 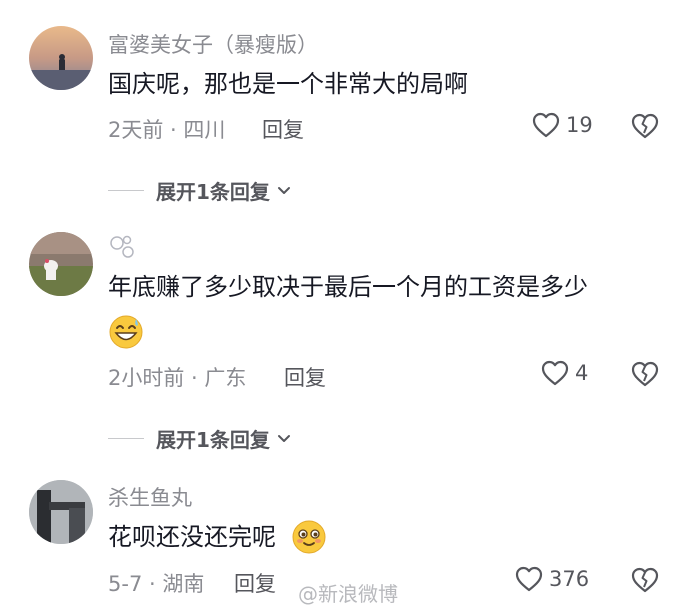 I want to click on watermark: @新浪微博, so click(x=348, y=594).